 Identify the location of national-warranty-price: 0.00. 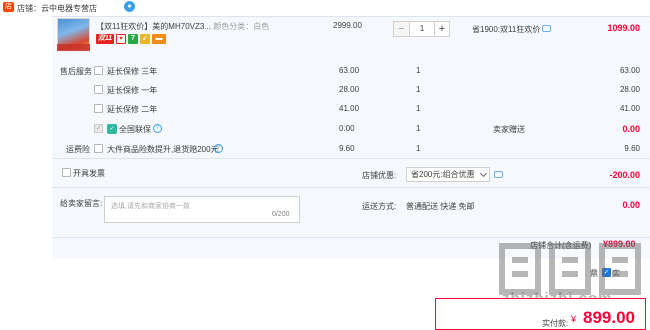
(347, 128).